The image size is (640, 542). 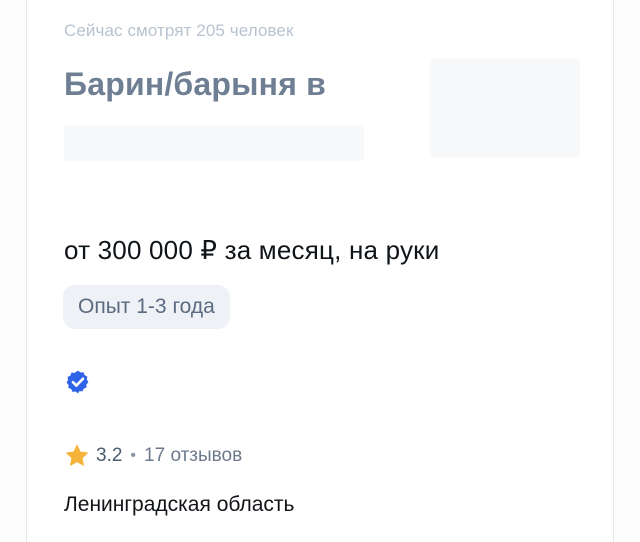 I want to click on viewers-count: Сейчас смотрят 205 человек, so click(x=179, y=30).